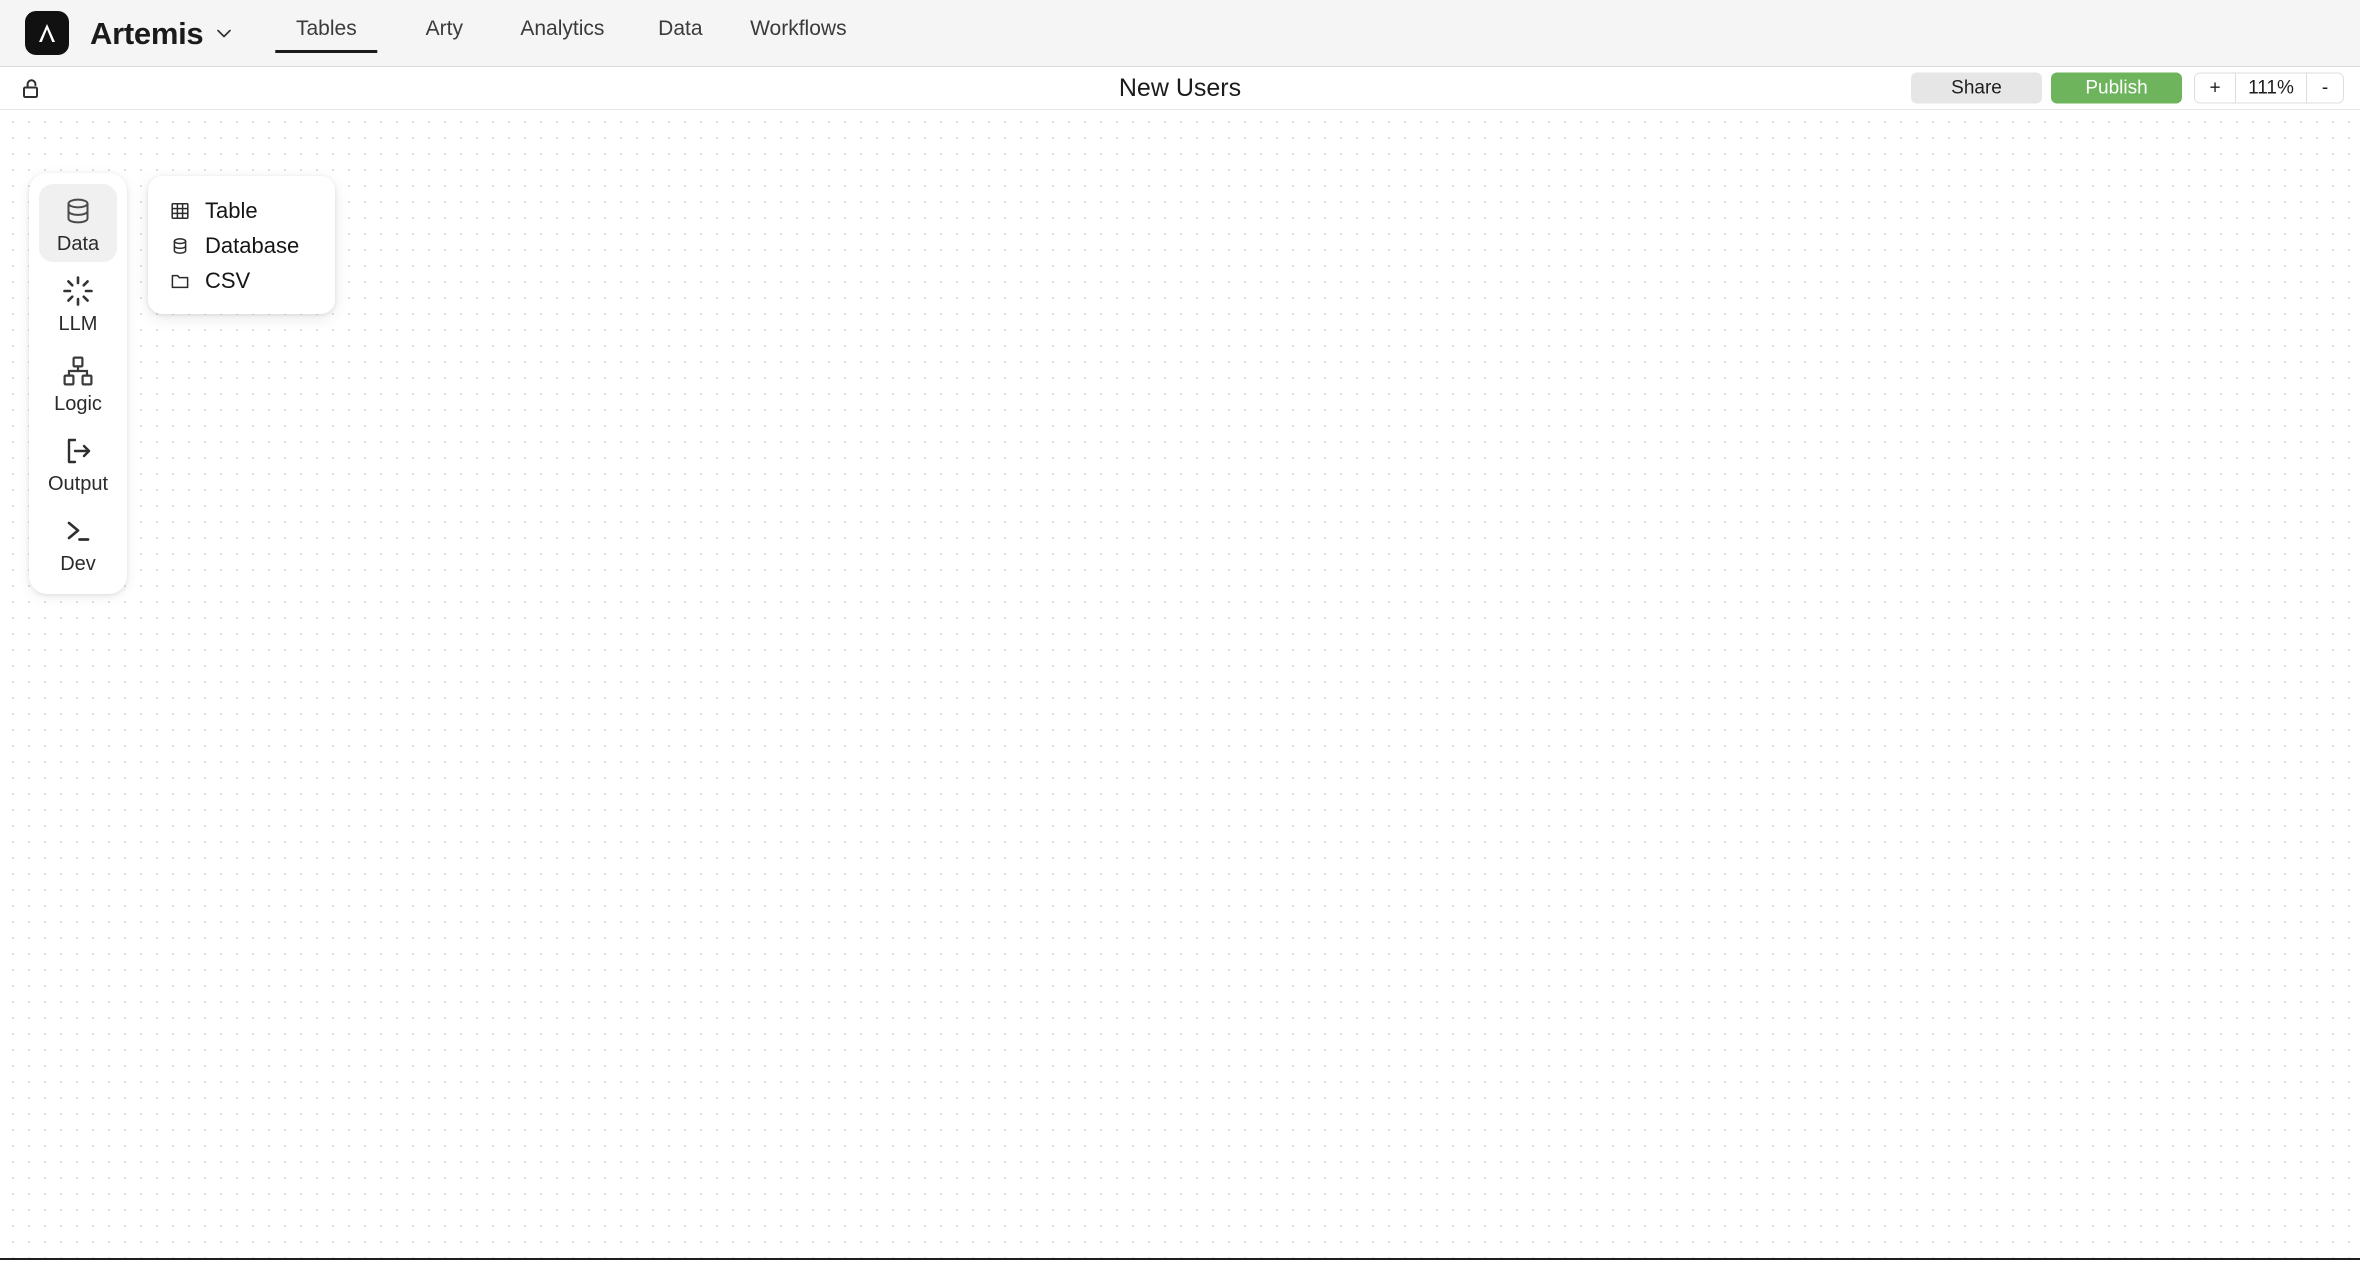 The image size is (2360, 1266). I want to click on data-source-dropdown-menu: Table Database CSV, so click(241, 245).